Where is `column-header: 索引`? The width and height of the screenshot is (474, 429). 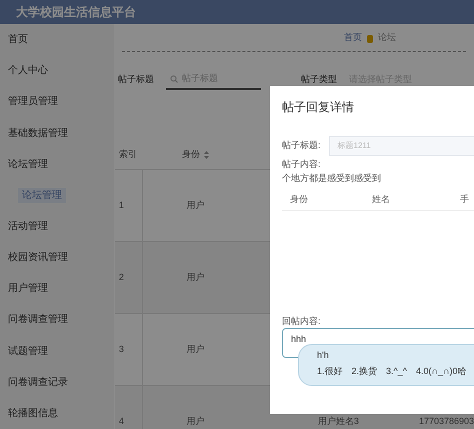 column-header: 索引 is located at coordinates (128, 154).